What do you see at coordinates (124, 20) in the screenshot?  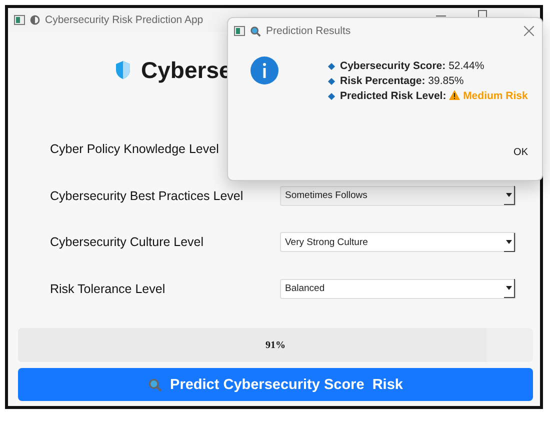 I see `window-title: Cybersecurity Risk Prediction App` at bounding box center [124, 20].